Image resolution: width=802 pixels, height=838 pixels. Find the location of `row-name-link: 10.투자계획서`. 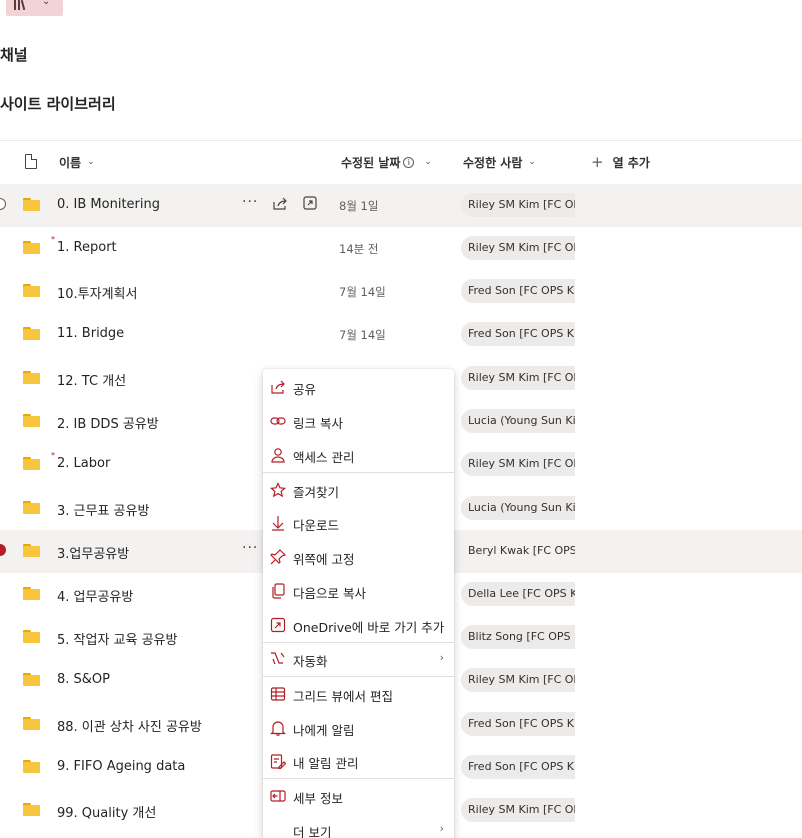

row-name-link: 10.투자계획서 is located at coordinates (97, 292).